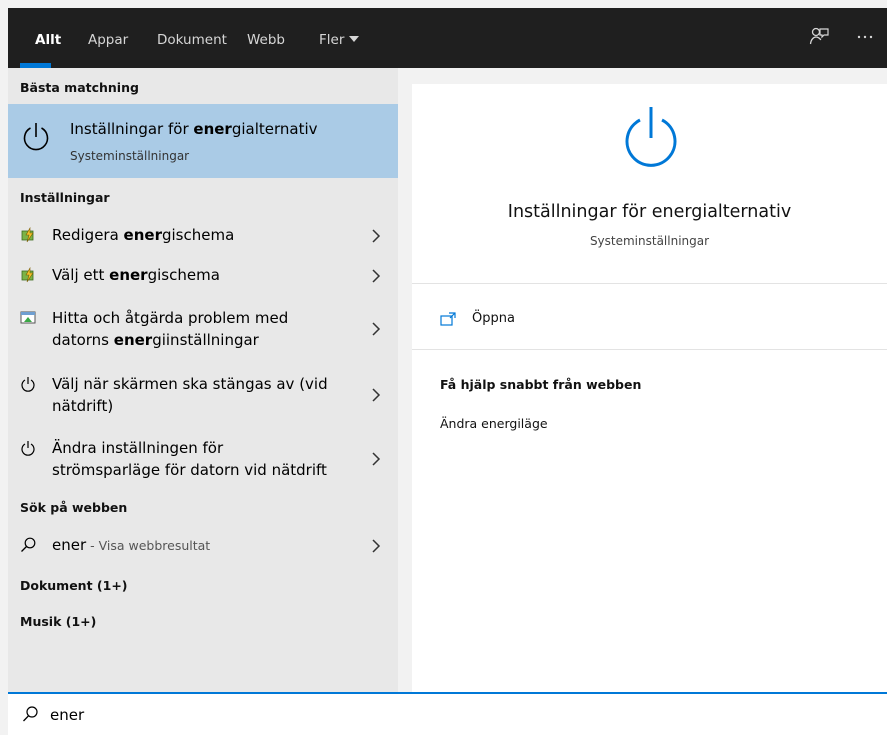  What do you see at coordinates (448, 319) in the screenshot?
I see `open-icon` at bounding box center [448, 319].